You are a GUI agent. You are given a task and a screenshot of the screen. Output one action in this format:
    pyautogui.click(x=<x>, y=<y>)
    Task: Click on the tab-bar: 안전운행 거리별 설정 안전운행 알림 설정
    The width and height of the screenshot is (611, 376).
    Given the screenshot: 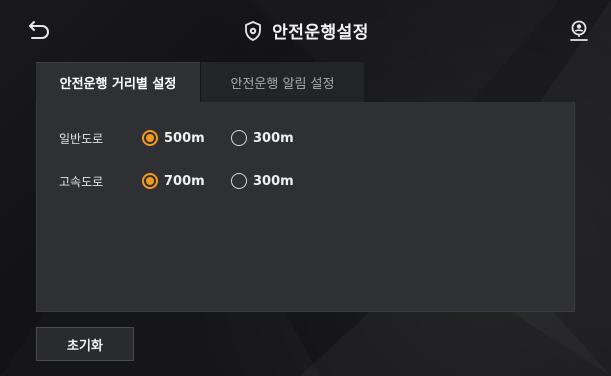 What is the action you would take?
    pyautogui.click(x=200, y=82)
    